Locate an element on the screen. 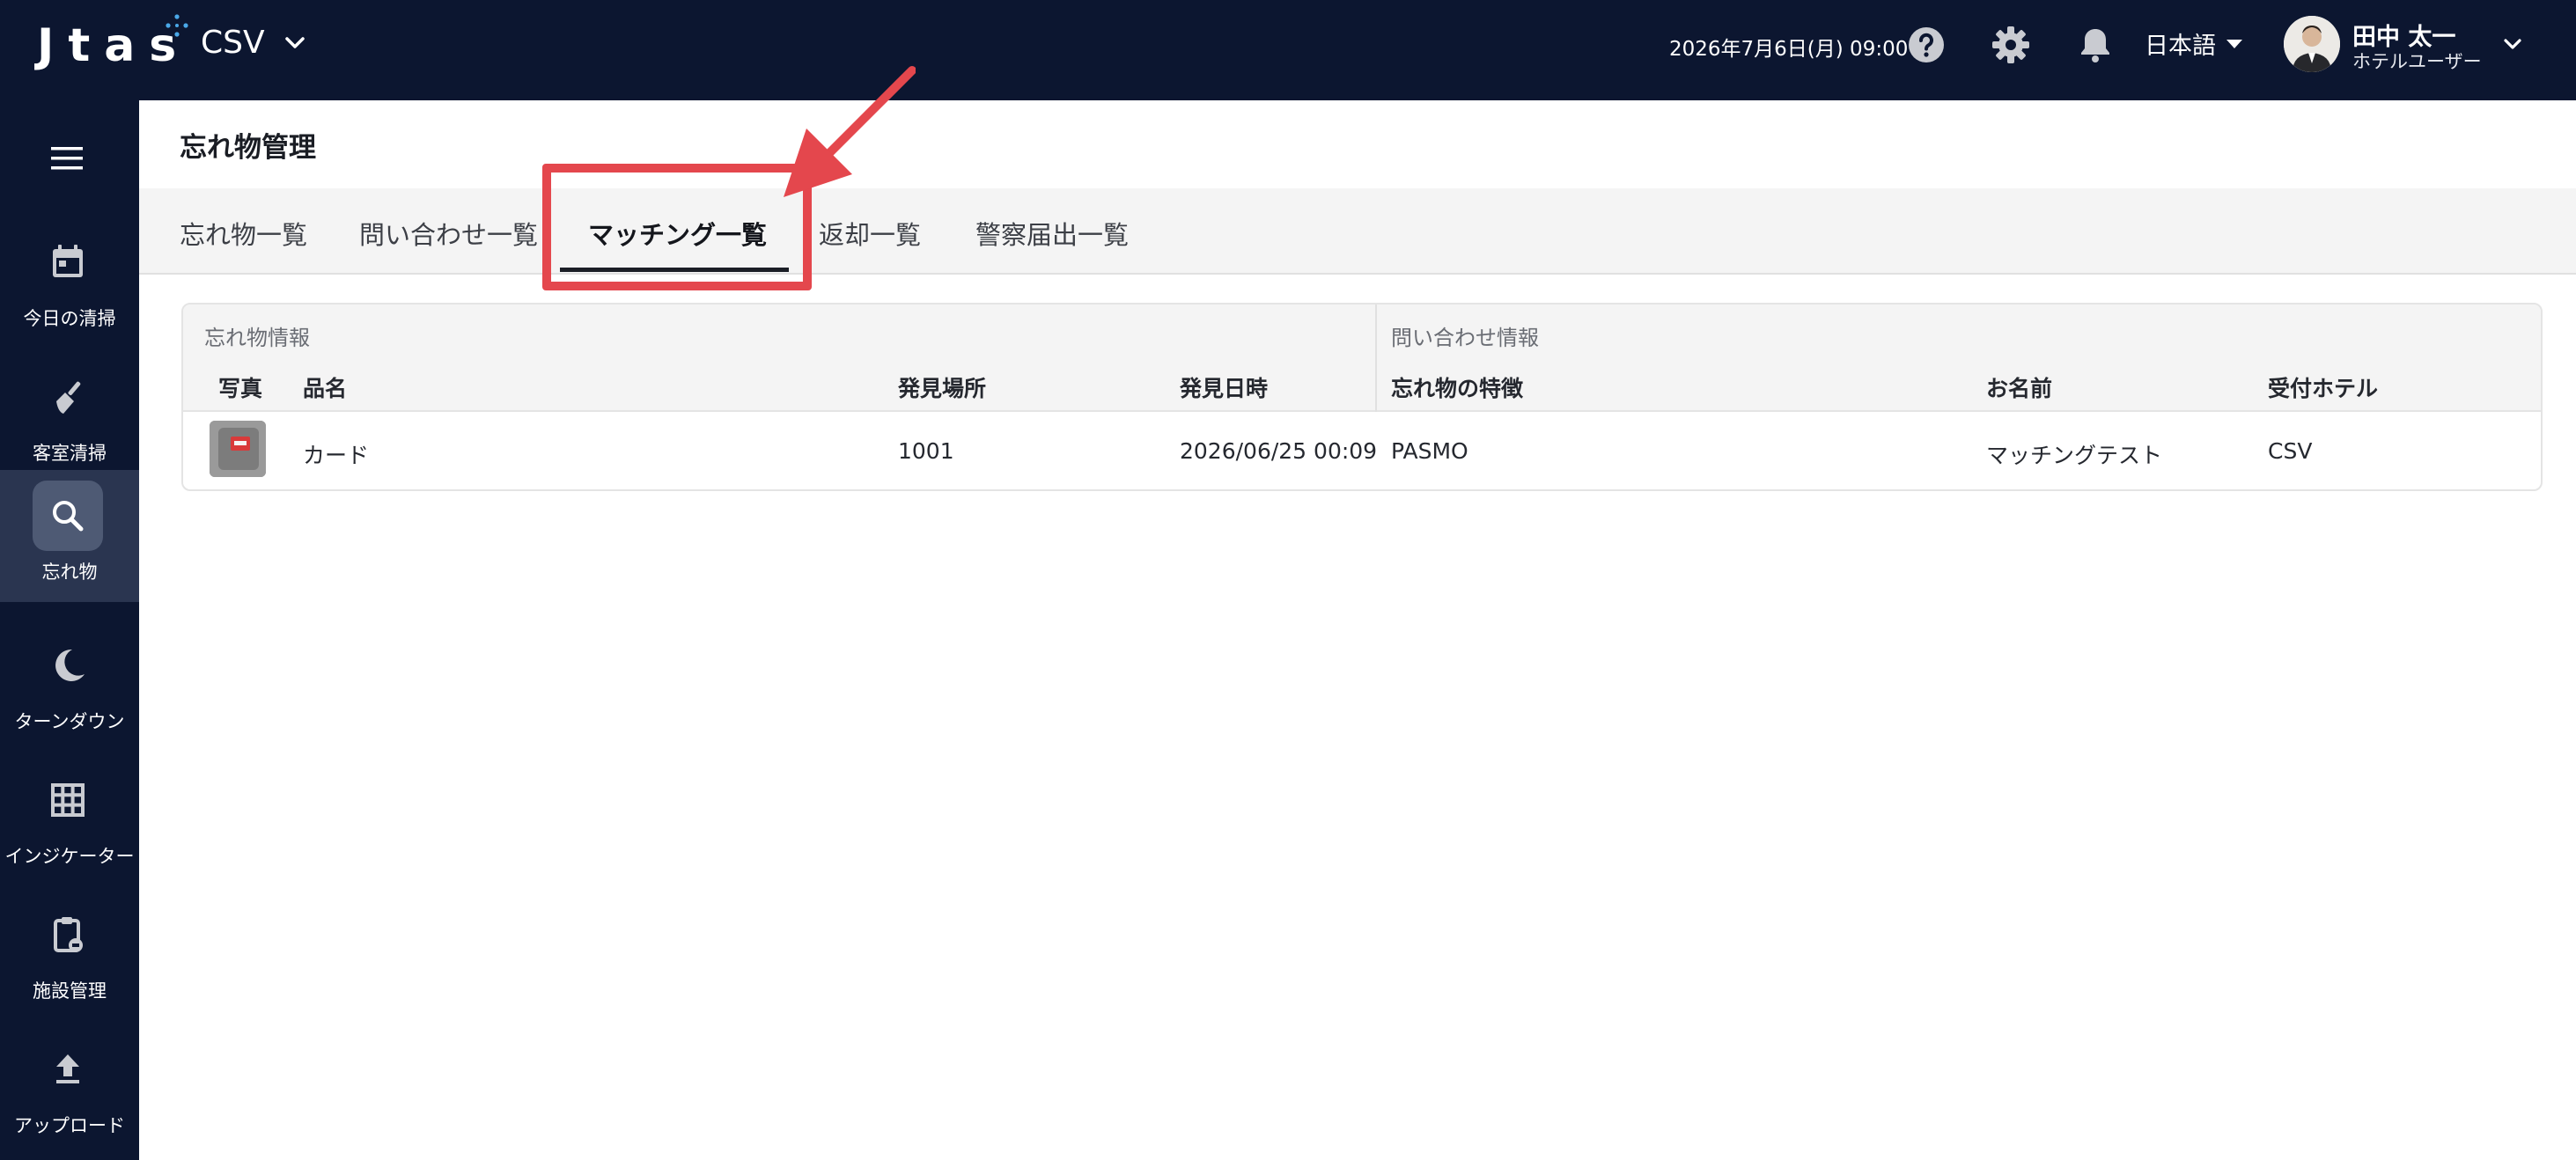  calendar-icon is located at coordinates (68, 262).